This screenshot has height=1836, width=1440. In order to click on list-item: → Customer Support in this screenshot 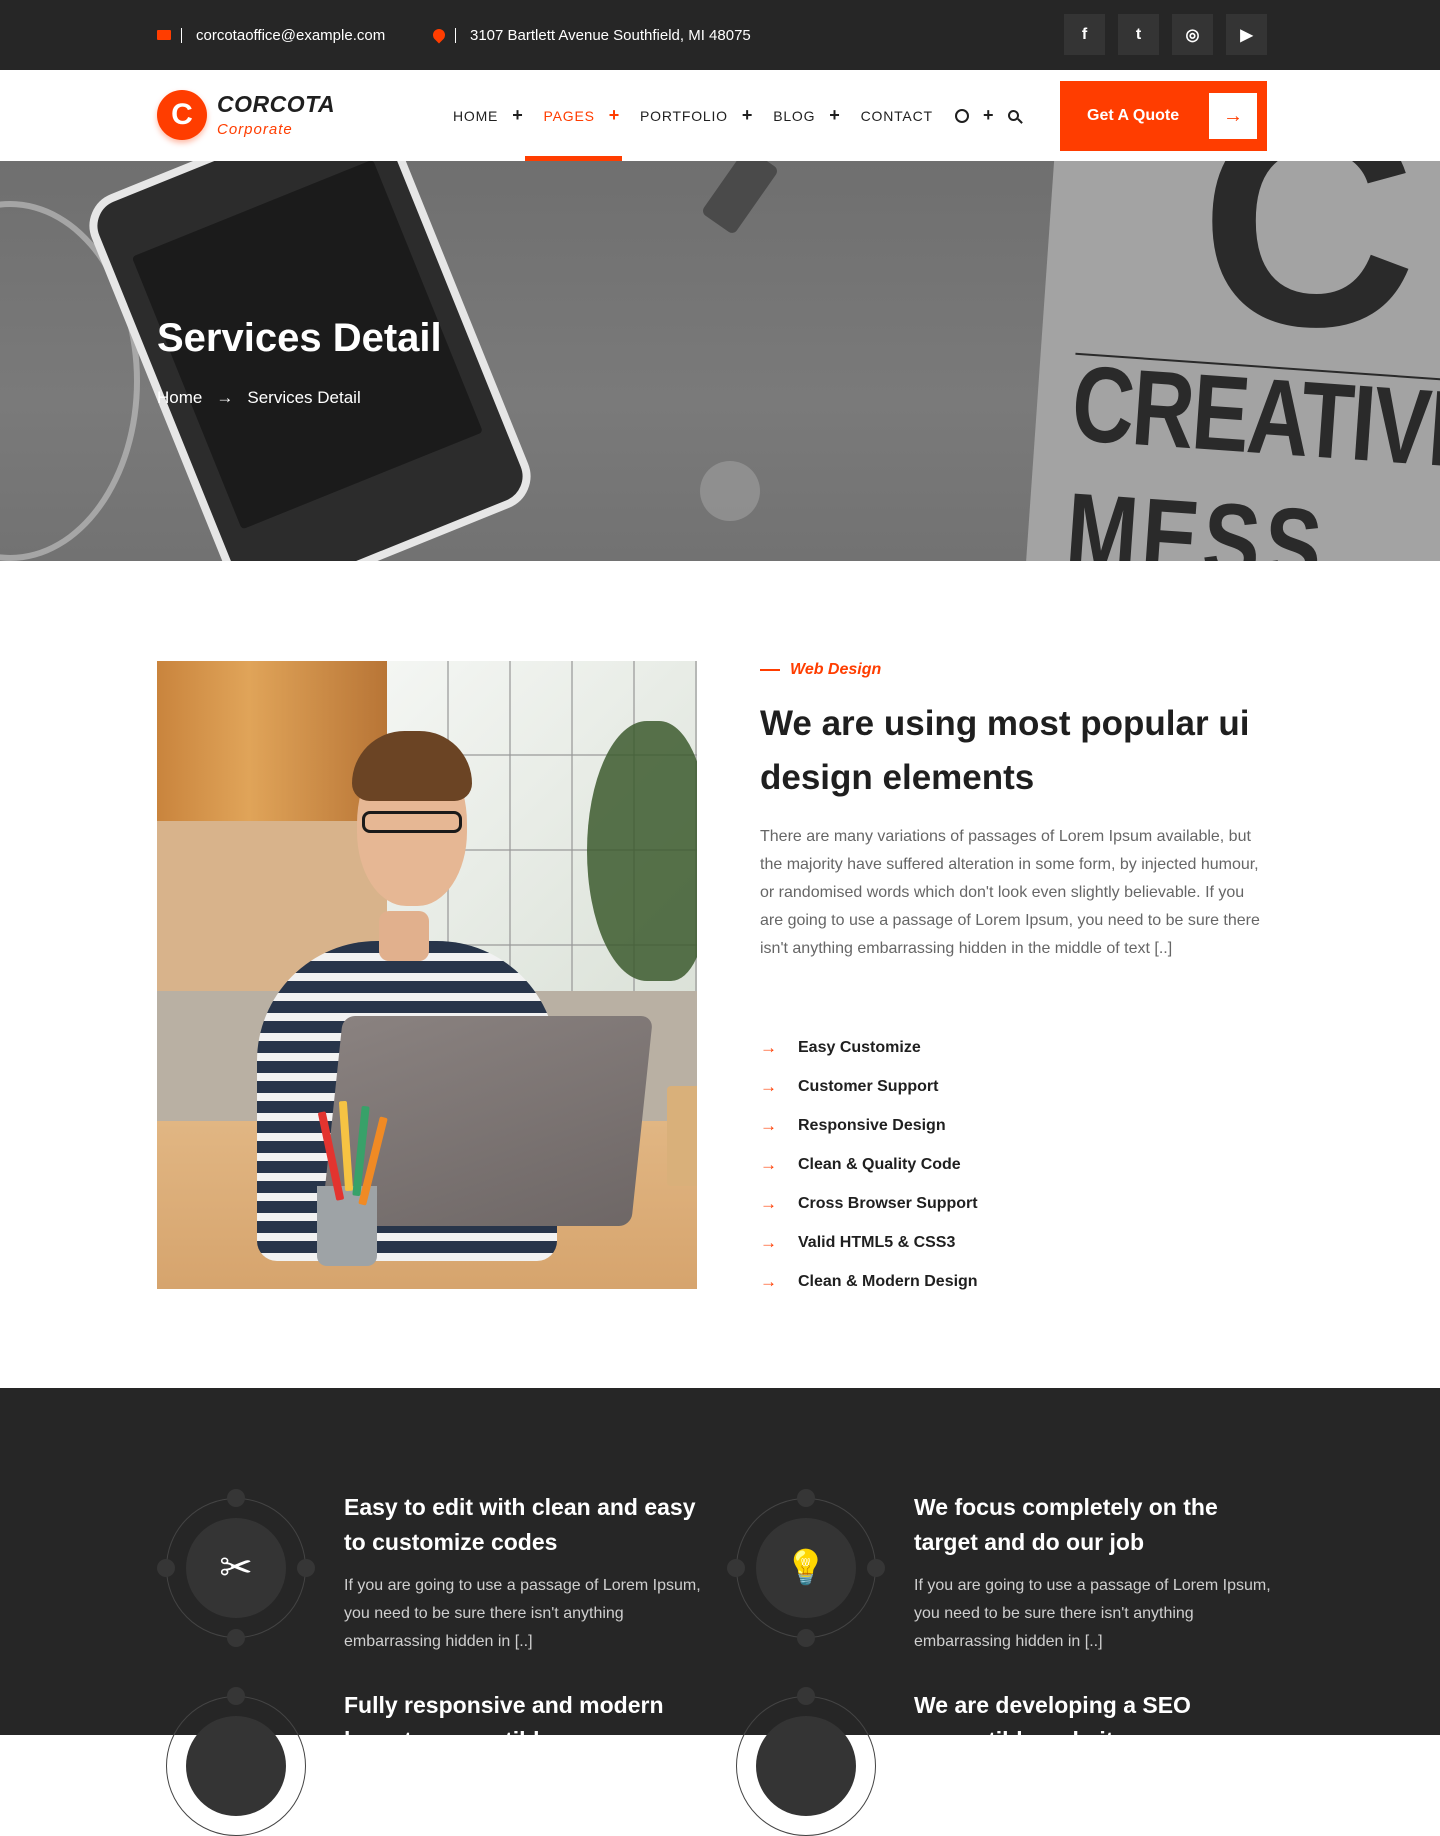, I will do `click(869, 1086)`.